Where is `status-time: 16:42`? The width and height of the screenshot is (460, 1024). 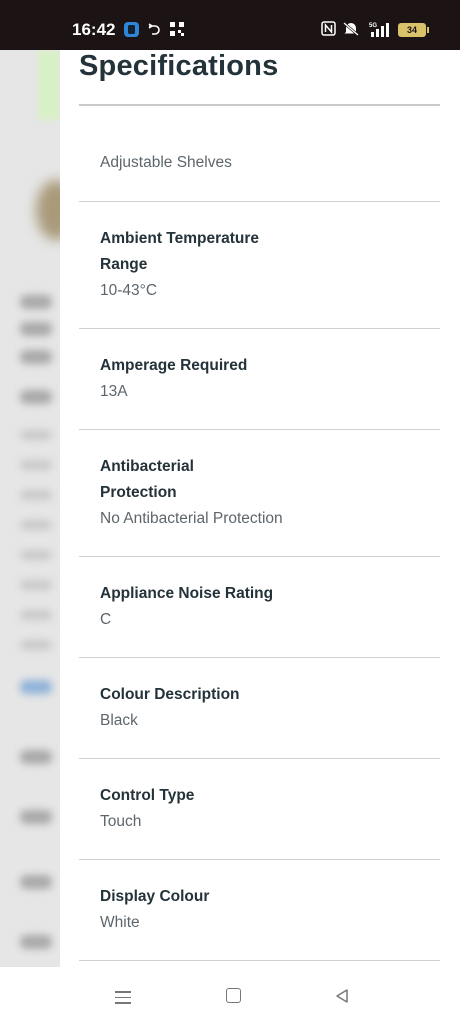 status-time: 16:42 is located at coordinates (94, 29).